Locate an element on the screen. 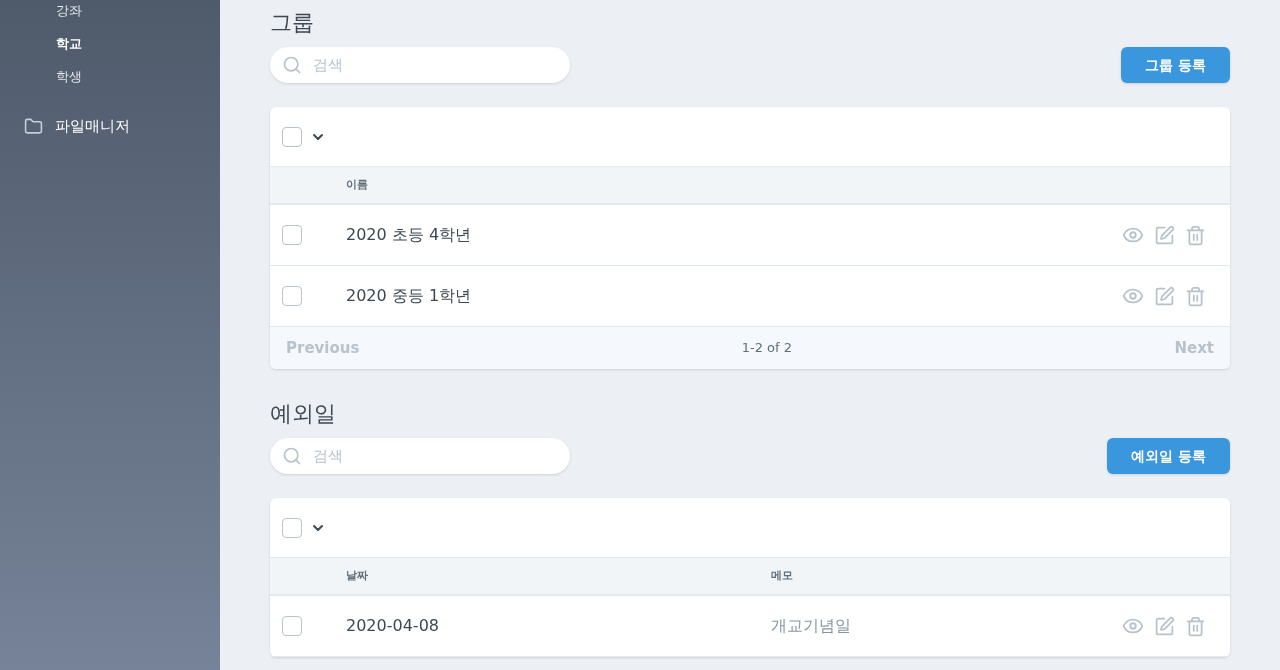 This screenshot has height=670, width=1280. sidebar-item: 학교 is located at coordinates (138, 43).